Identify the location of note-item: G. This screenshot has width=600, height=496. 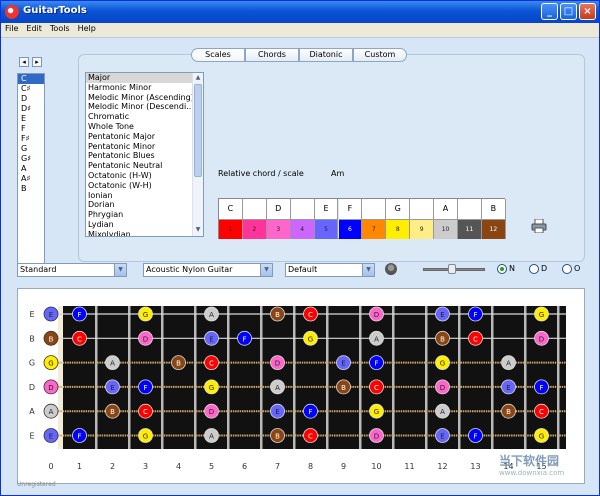
(31, 149).